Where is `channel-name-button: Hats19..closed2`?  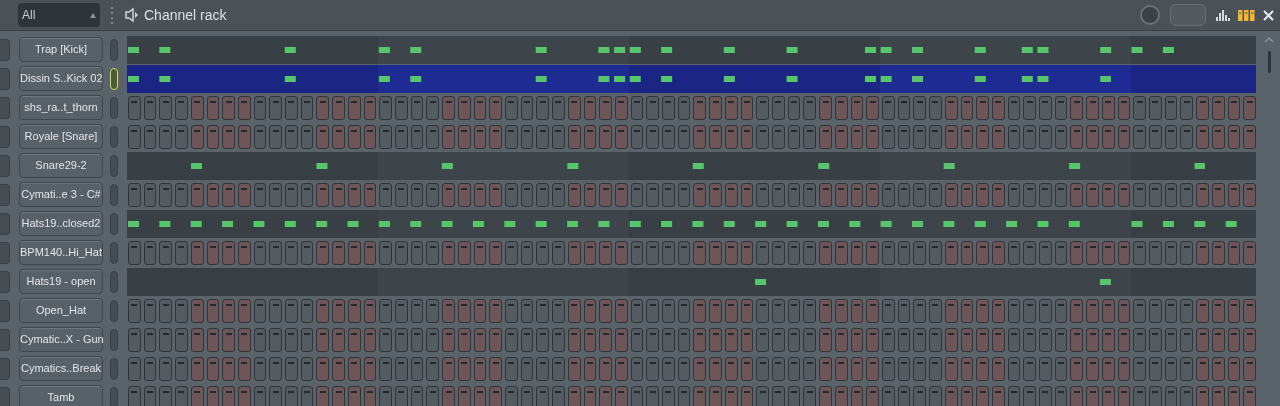
channel-name-button: Hats19..closed2 is located at coordinates (61, 223).